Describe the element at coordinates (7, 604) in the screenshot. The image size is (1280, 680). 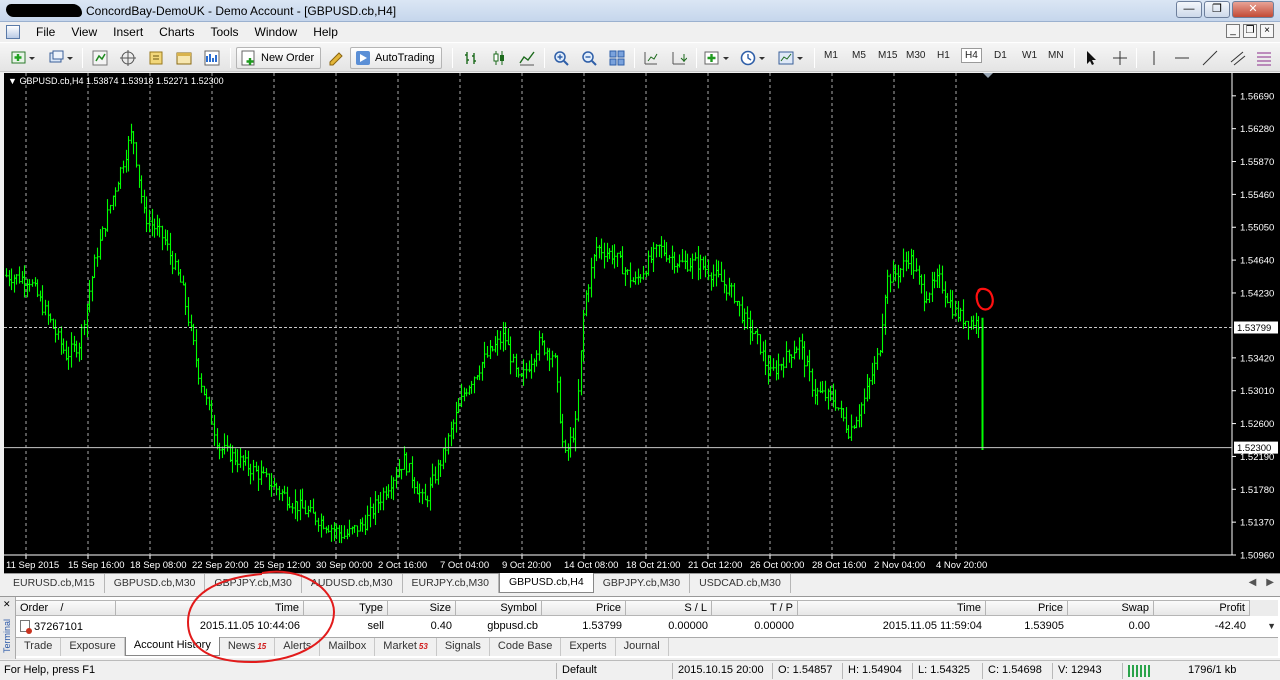
I see `terminal-close-icon: ✕` at that location.